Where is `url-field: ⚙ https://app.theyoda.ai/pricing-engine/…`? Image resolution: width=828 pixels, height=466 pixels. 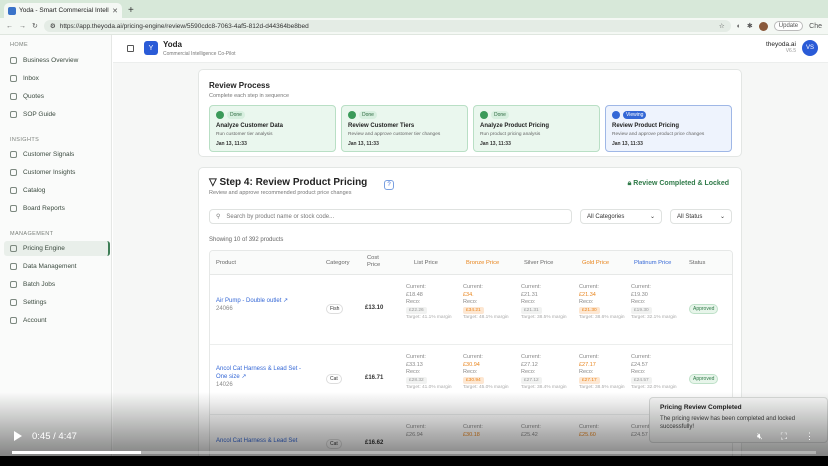
url-field: ⚙ https://app.theyoda.ai/pricing-engine/… is located at coordinates (387, 26).